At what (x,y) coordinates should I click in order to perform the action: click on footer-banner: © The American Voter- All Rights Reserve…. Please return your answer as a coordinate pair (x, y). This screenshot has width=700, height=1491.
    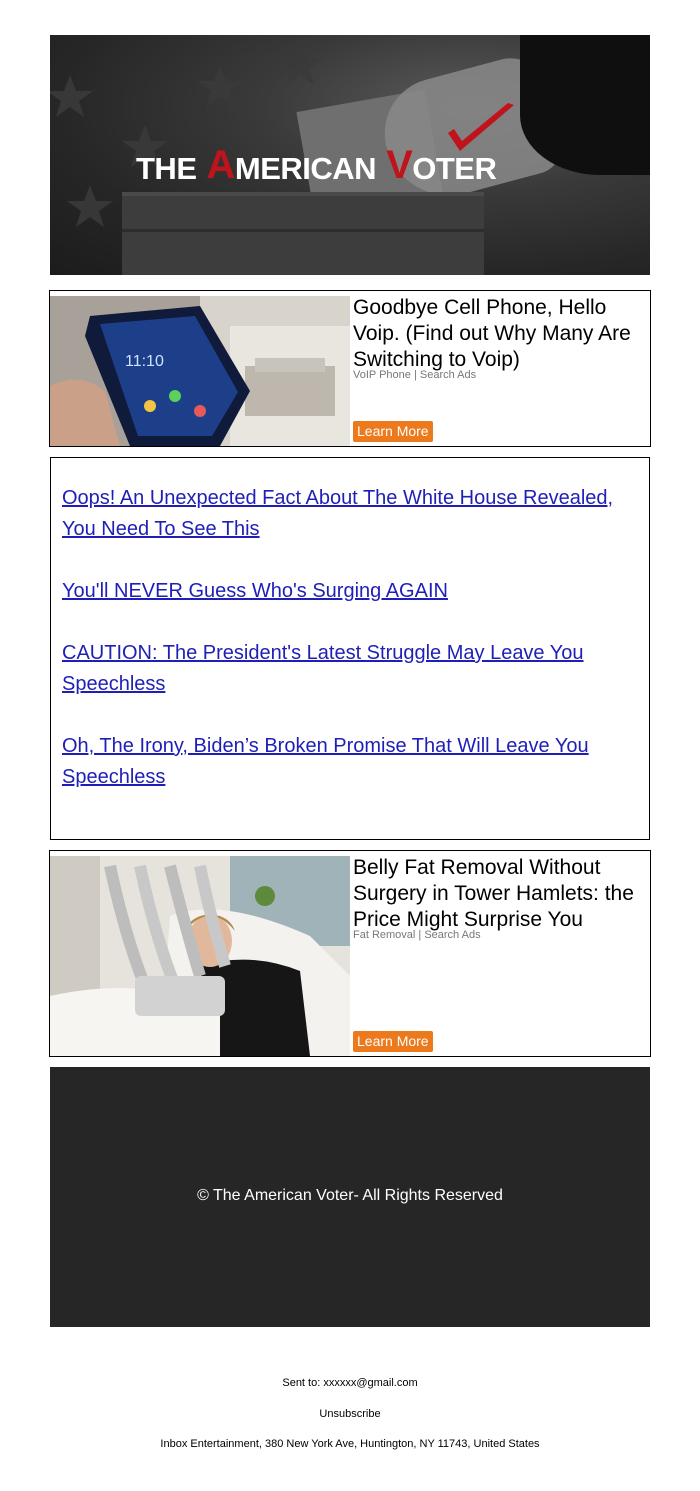
    Looking at the image, I should click on (350, 1197).